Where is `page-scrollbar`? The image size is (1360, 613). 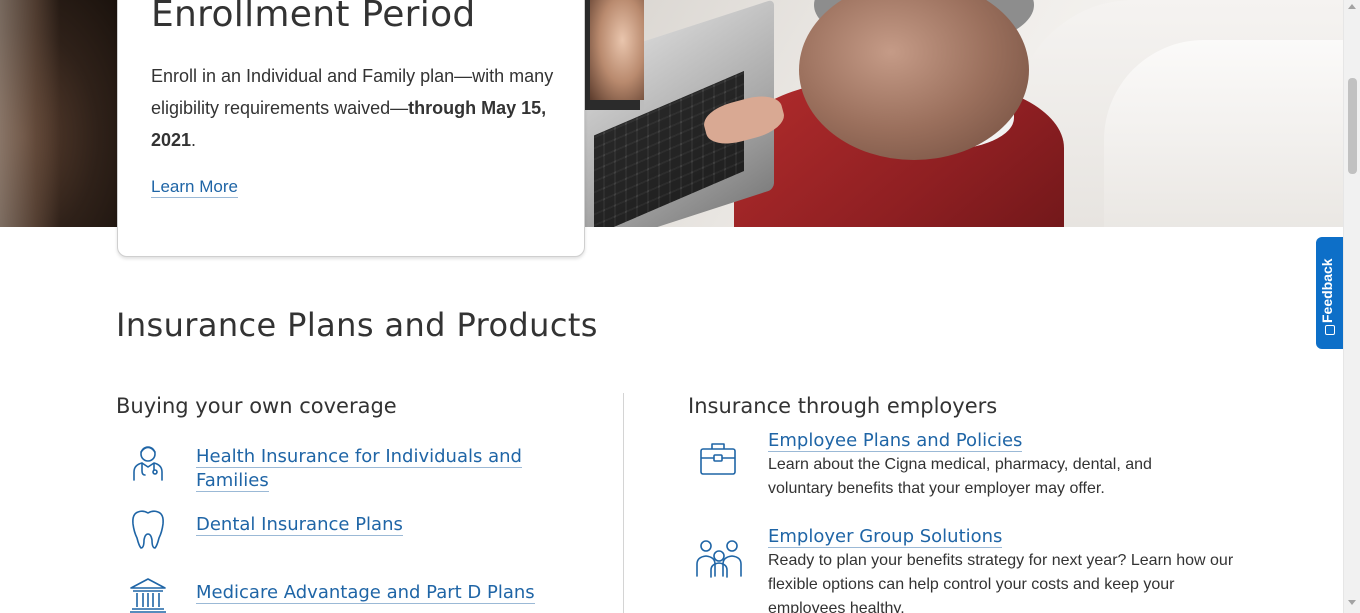
page-scrollbar is located at coordinates (1351, 306).